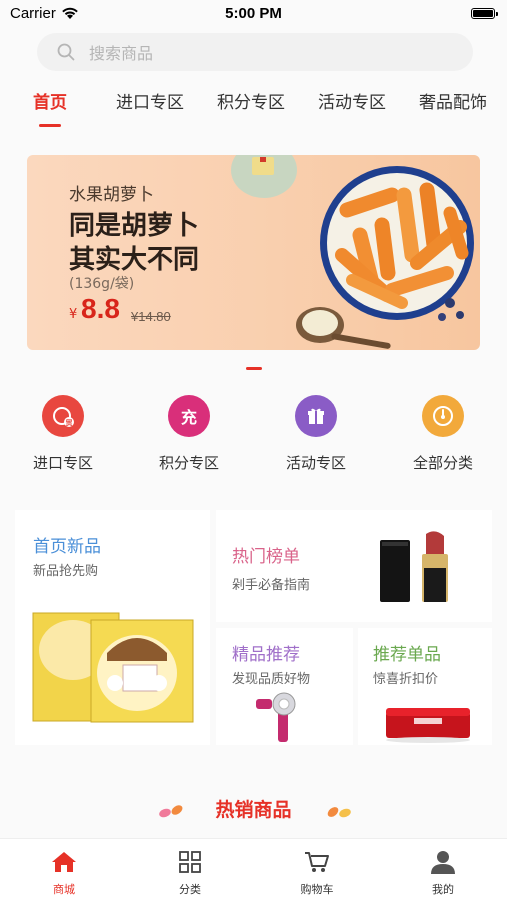 Image resolution: width=507 pixels, height=901 pixels. I want to click on category-label: 进口专区, so click(62, 463).